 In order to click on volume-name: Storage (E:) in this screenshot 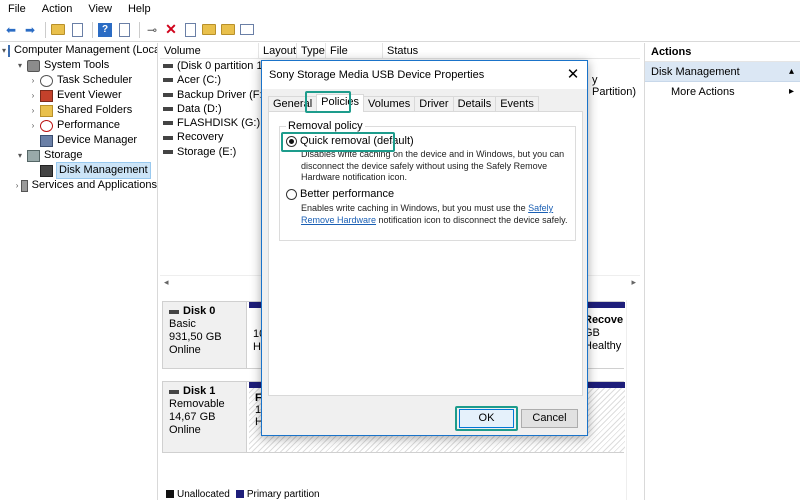, I will do `click(207, 151)`.